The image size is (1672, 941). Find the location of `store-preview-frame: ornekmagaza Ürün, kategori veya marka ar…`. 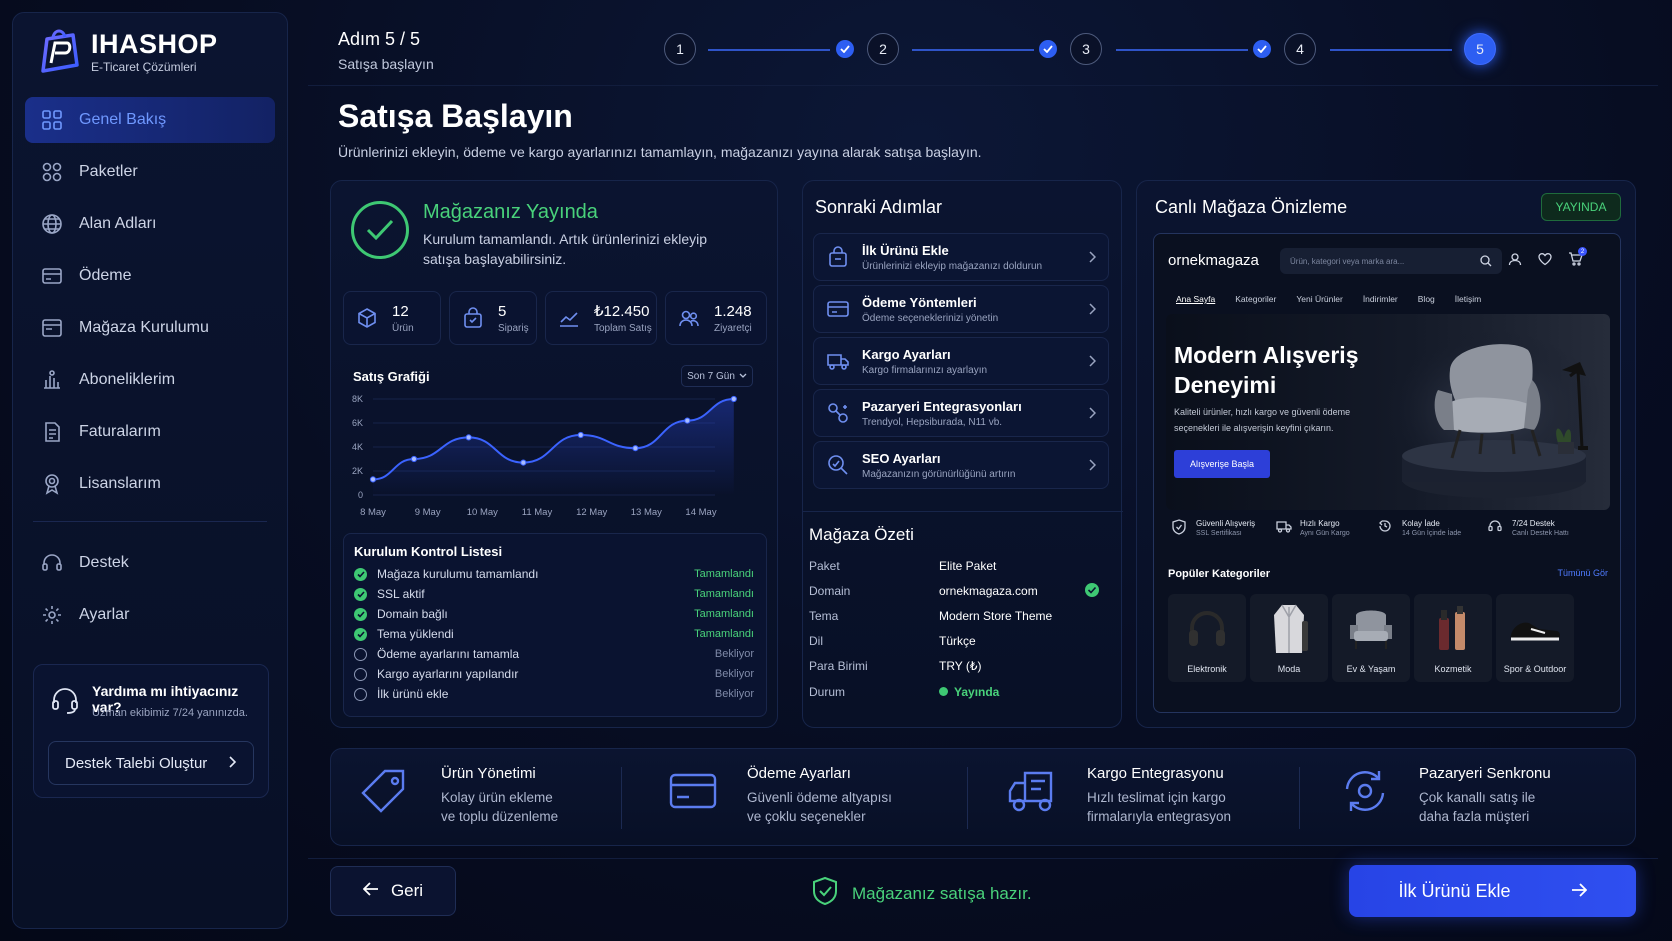

store-preview-frame: ornekmagaza Ürün, kategori veya marka ar… is located at coordinates (1387, 473).